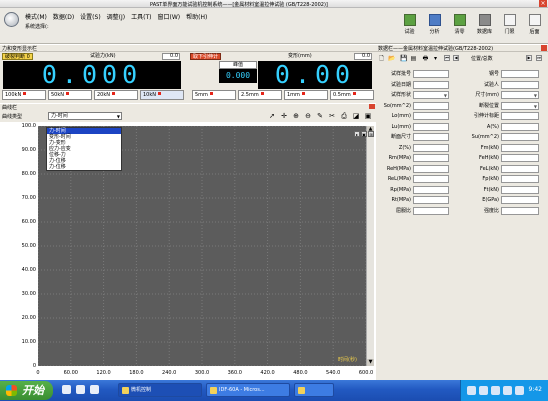  I want to click on range-10kn: 10kN, so click(162, 95).